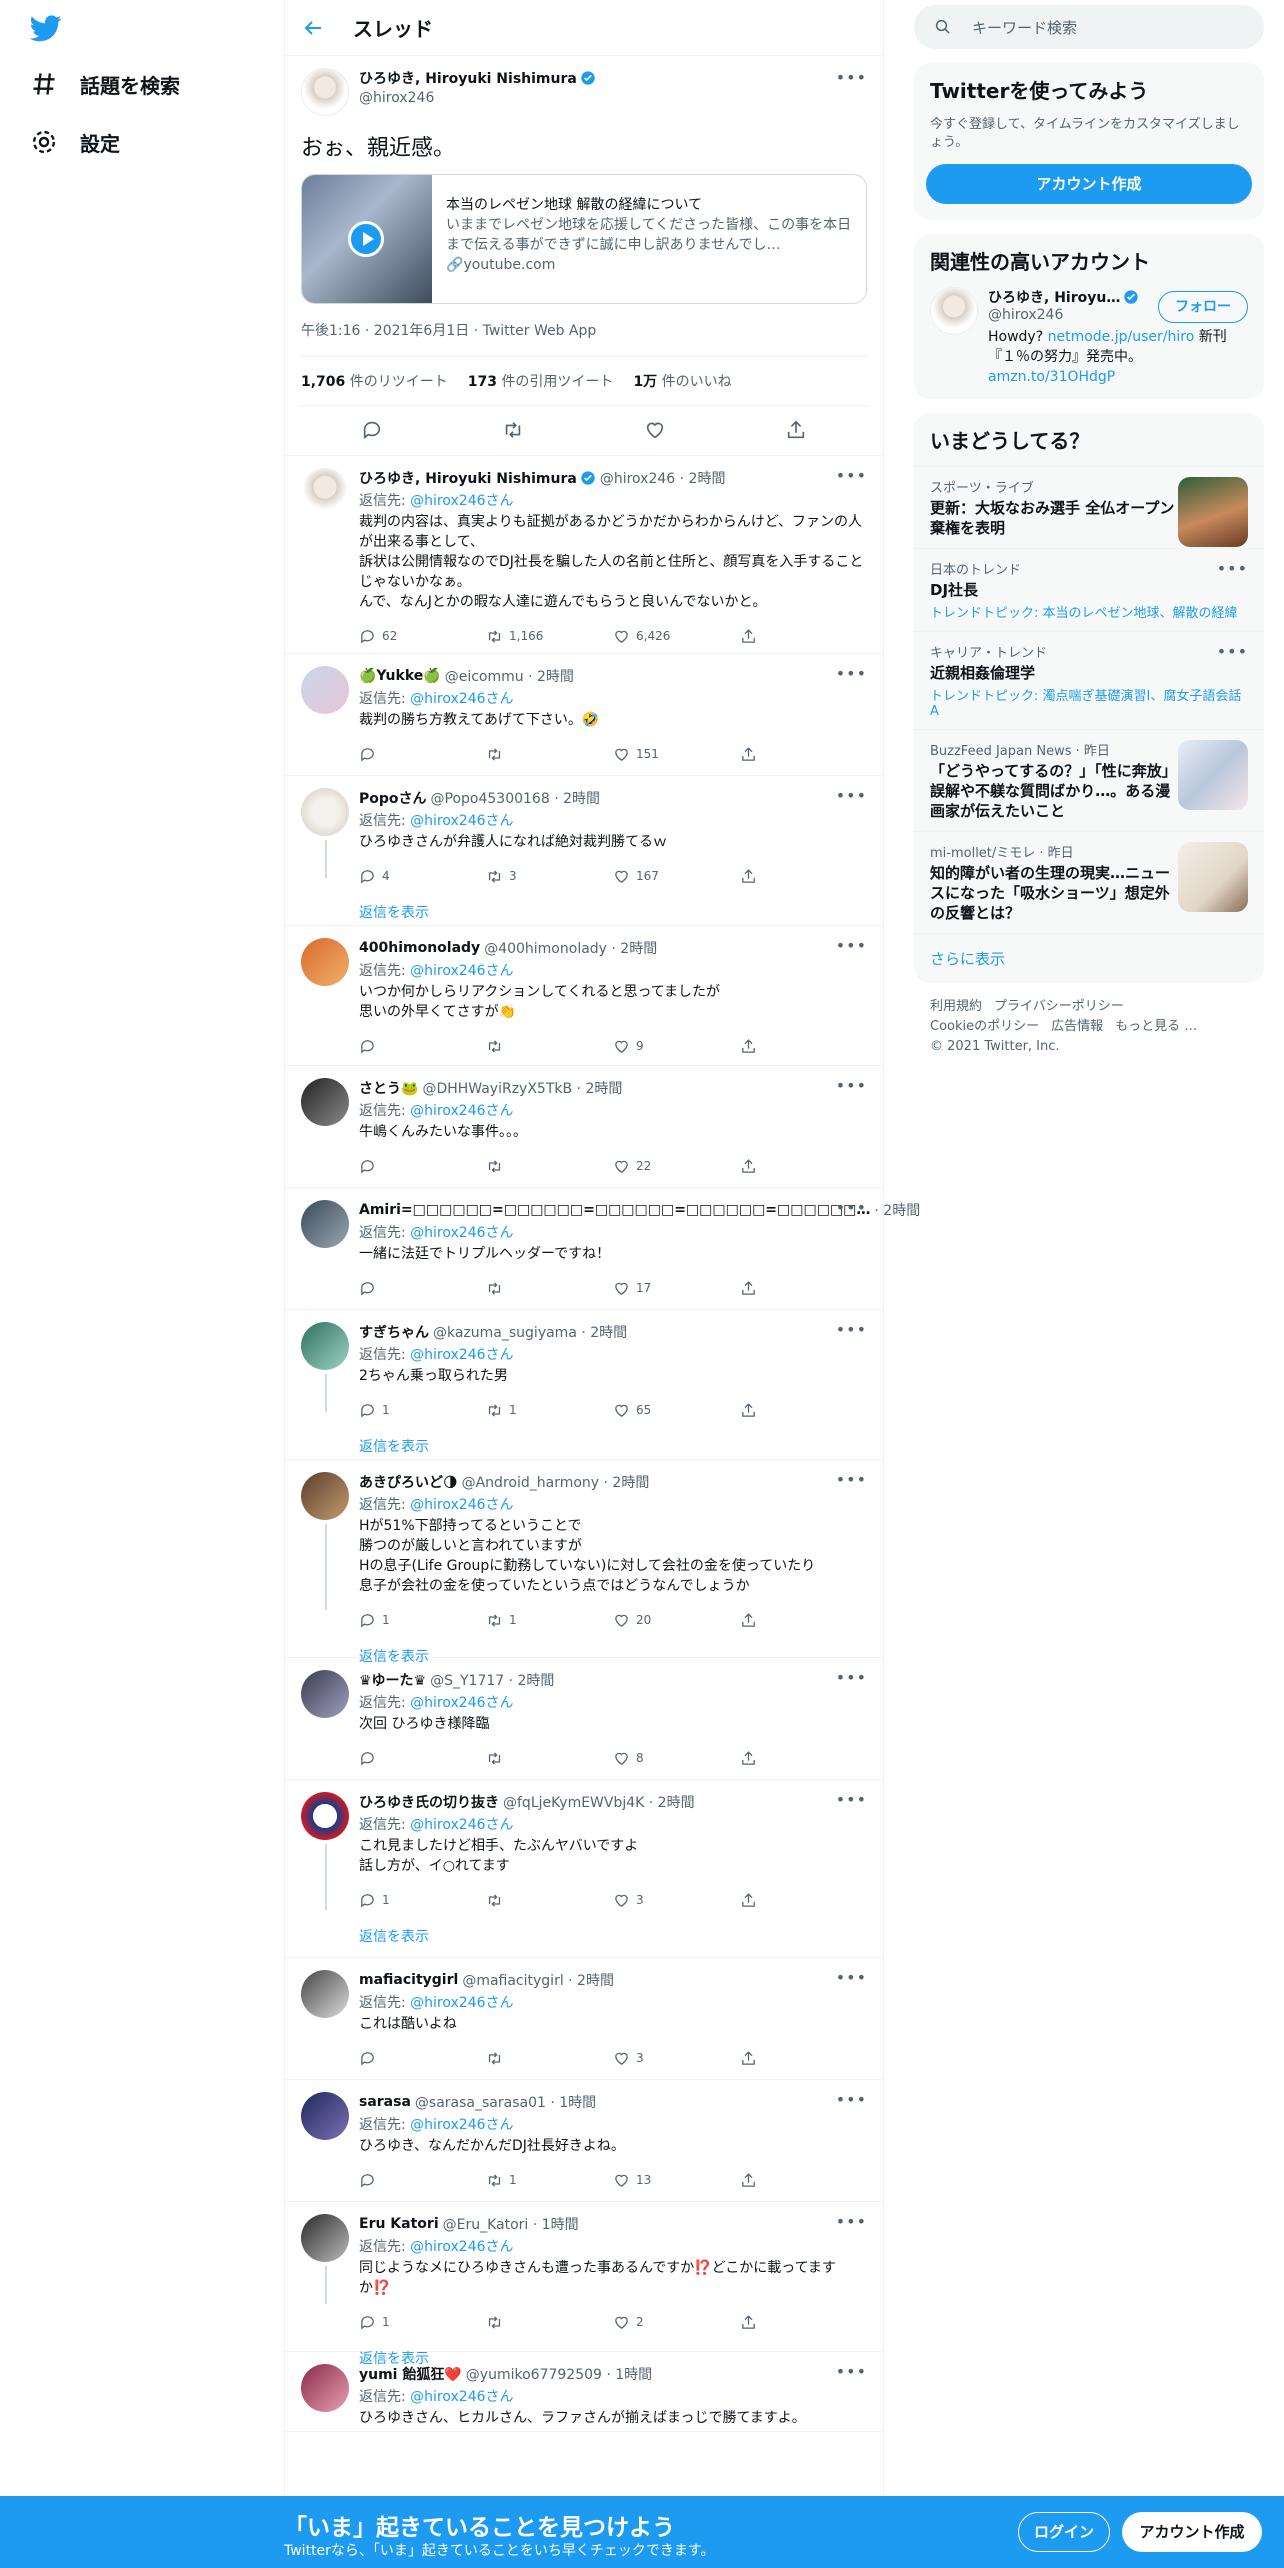 This screenshot has width=1284, height=2568. Describe the element at coordinates (422, 876) in the screenshot. I see `reply-button: 4` at that location.